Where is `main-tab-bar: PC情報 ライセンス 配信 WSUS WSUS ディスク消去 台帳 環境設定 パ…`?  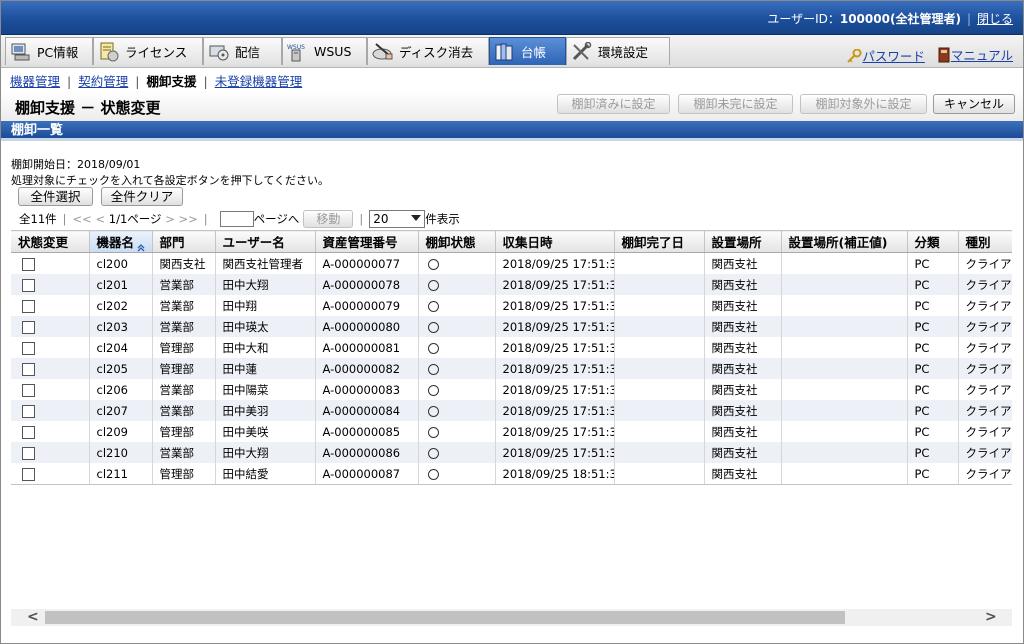 main-tab-bar: PC情報 ライセンス 配信 WSUS WSUS ディスク消去 台帳 環境設定 パ… is located at coordinates (512, 51).